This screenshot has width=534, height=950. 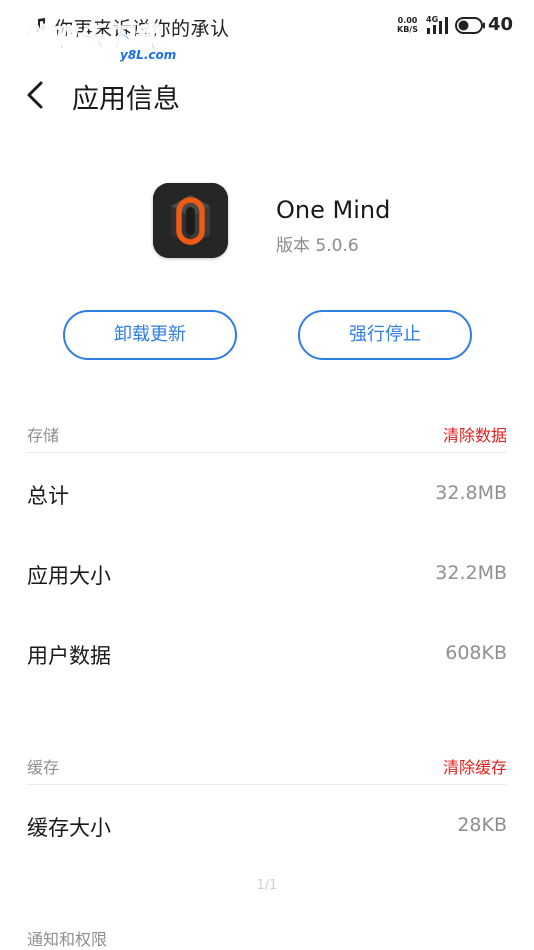 What do you see at coordinates (407, 25) in the screenshot?
I see `net-speed-indicator: 0.00 KB/S` at bounding box center [407, 25].